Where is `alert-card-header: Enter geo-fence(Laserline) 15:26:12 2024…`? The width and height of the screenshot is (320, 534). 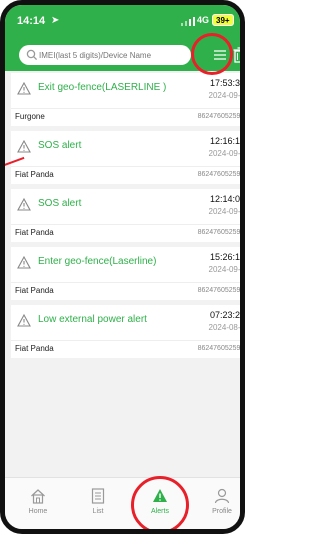 alert-card-header: Enter geo-fence(Laserline) 15:26:12 2024… is located at coordinates (125, 265).